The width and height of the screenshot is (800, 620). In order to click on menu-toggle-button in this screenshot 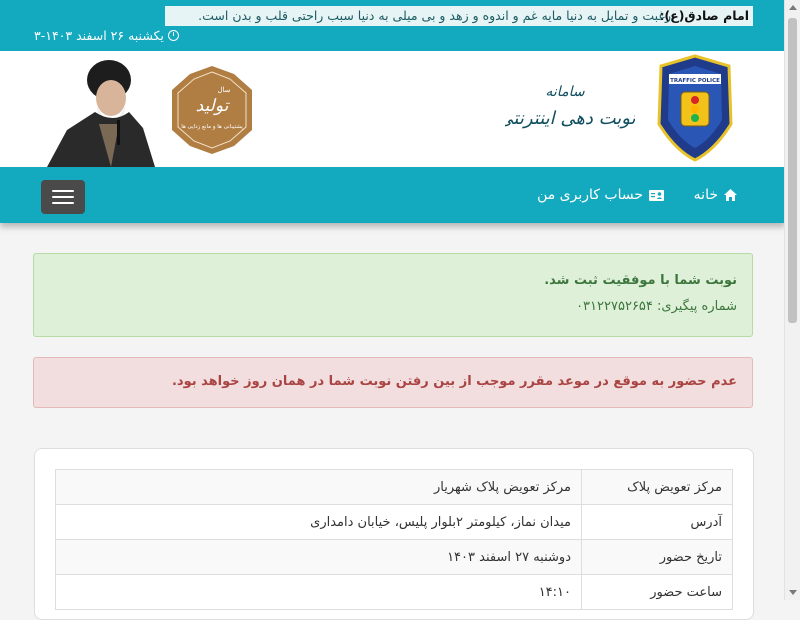, I will do `click(63, 197)`.